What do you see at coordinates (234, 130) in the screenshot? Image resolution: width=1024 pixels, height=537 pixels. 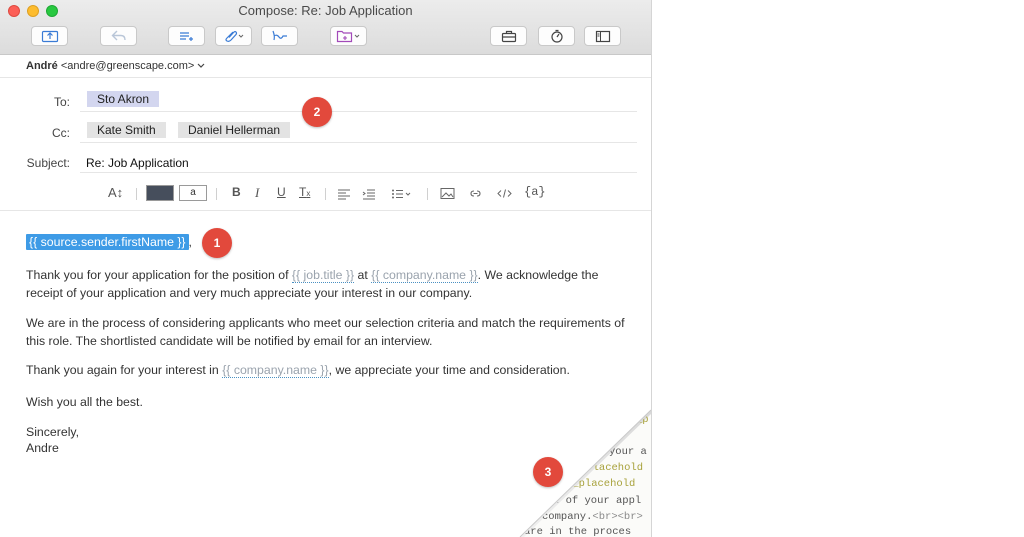 I see `cc-recipient-chip: Daniel Hellerman` at bounding box center [234, 130].